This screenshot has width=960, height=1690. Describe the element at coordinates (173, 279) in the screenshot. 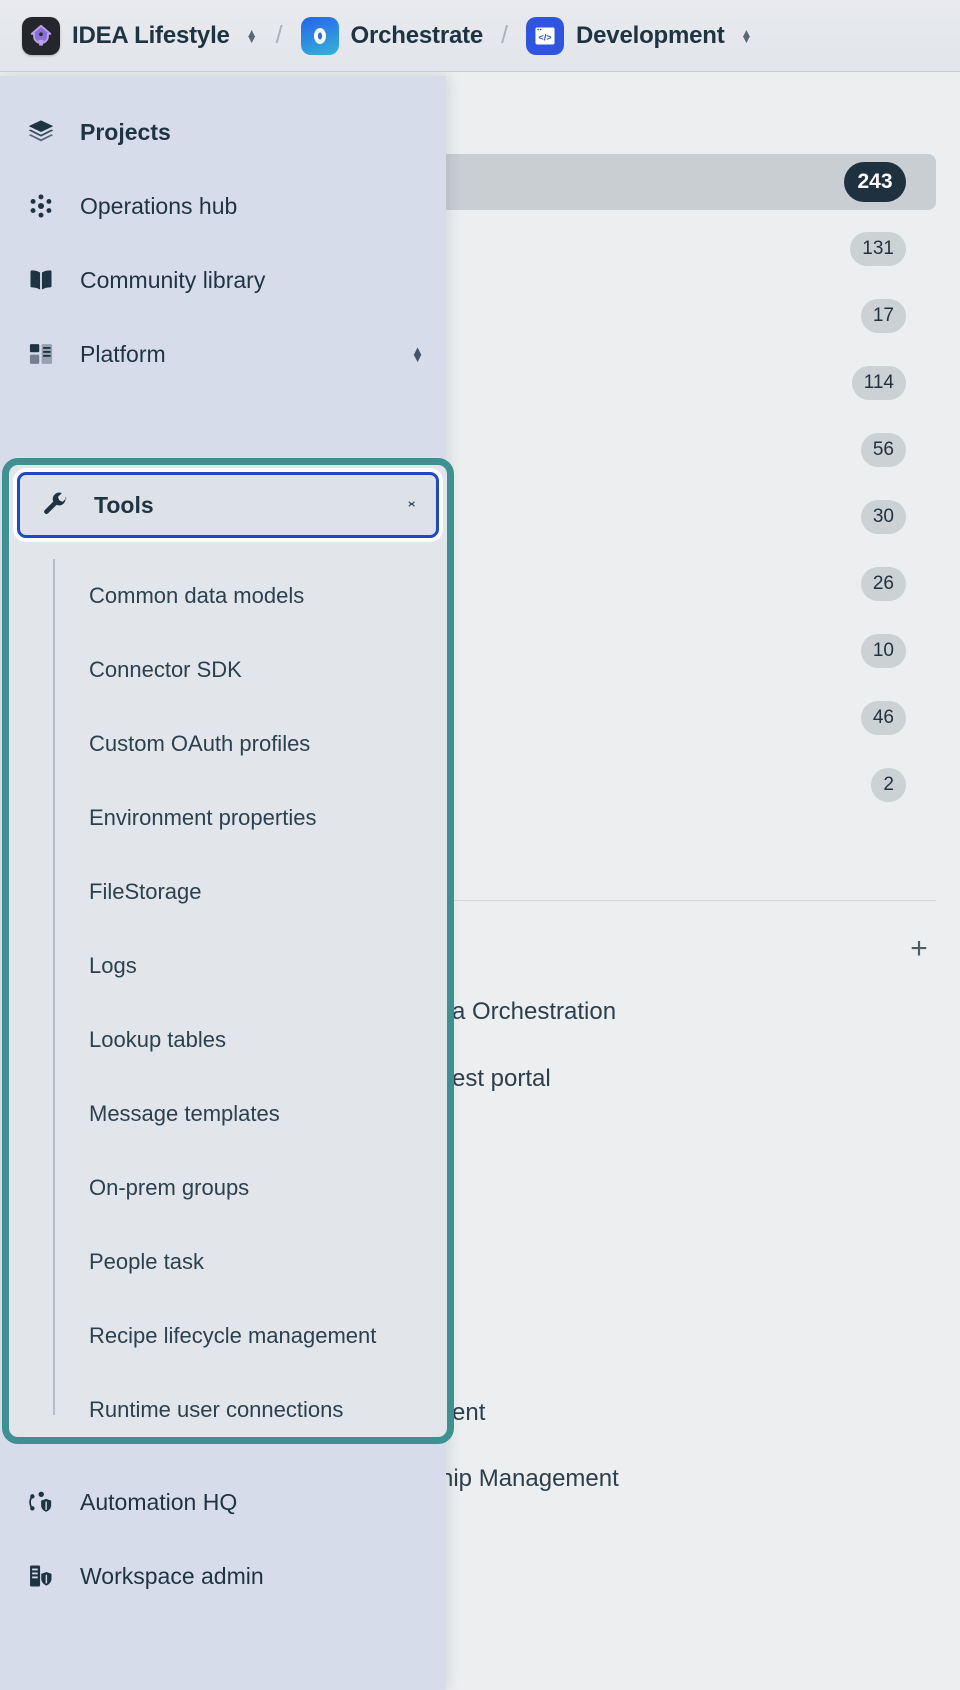

I see `sidebar-item-label: Community library` at that location.